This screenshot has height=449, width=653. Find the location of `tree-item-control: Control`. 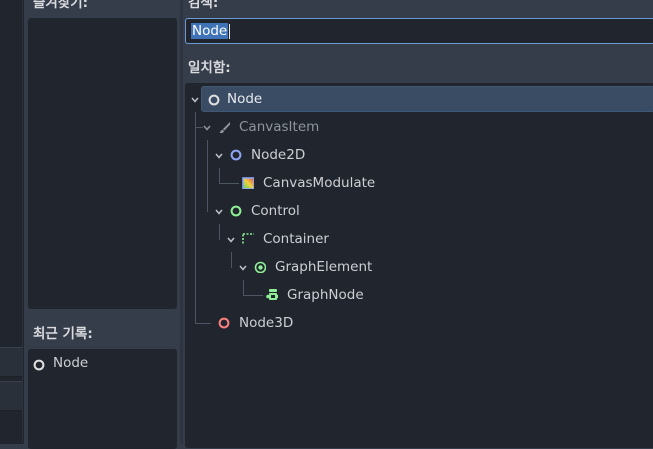

tree-item-control: Control is located at coordinates (329, 211).